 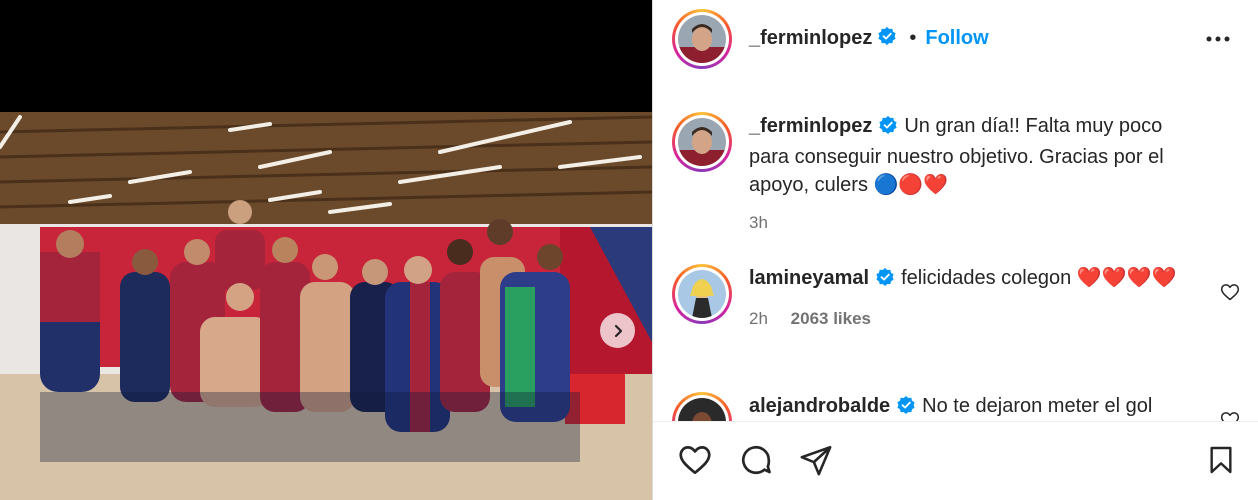 I want to click on post-header: _ferminlopez • Follow, so click(x=955, y=38).